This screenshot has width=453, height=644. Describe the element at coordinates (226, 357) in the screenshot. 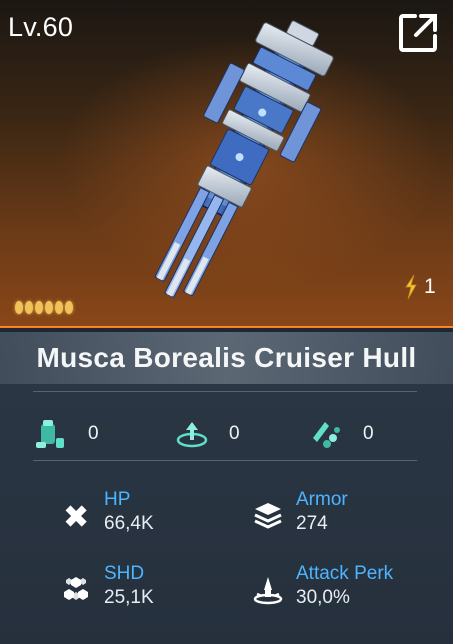

I see `item-title: Musca Borealis Cruiser Hull` at that location.